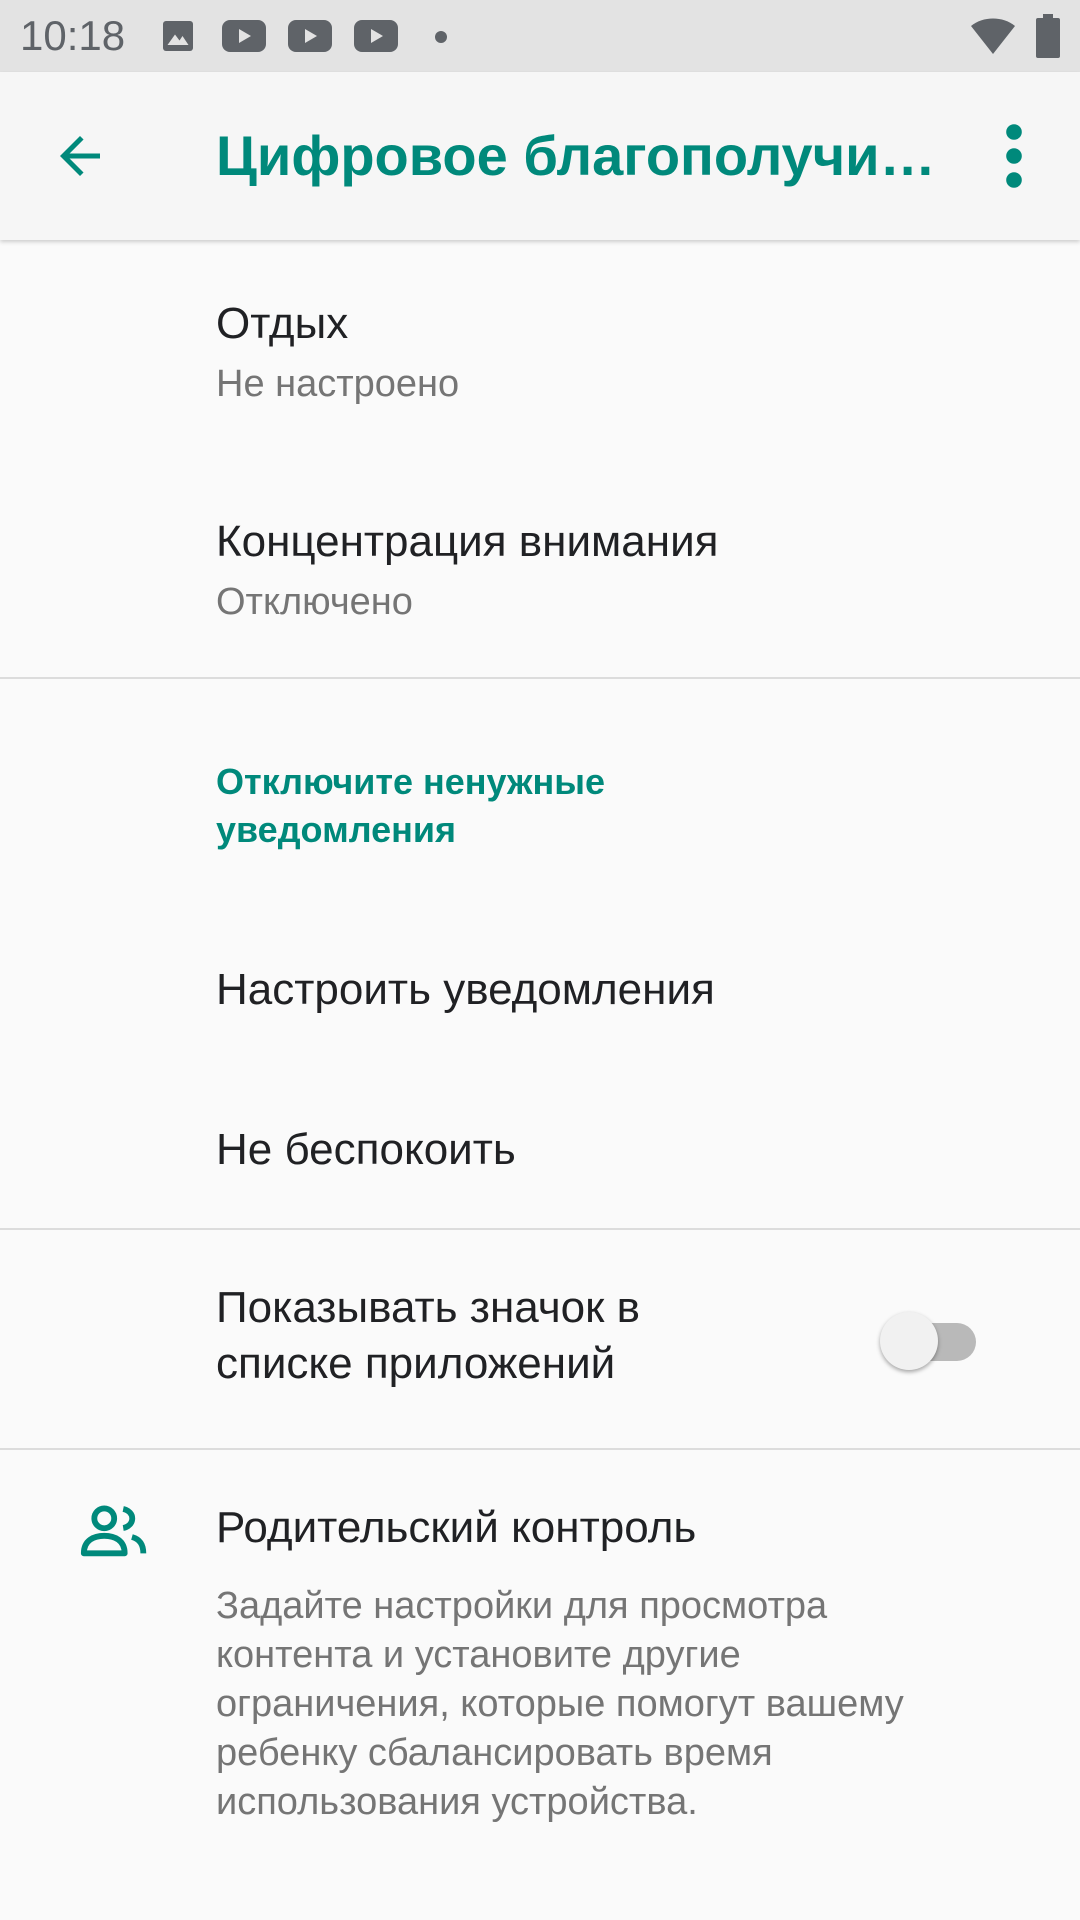  What do you see at coordinates (560, 1704) in the screenshot?
I see `summary-line: ограничения, которые помогут вашему` at bounding box center [560, 1704].